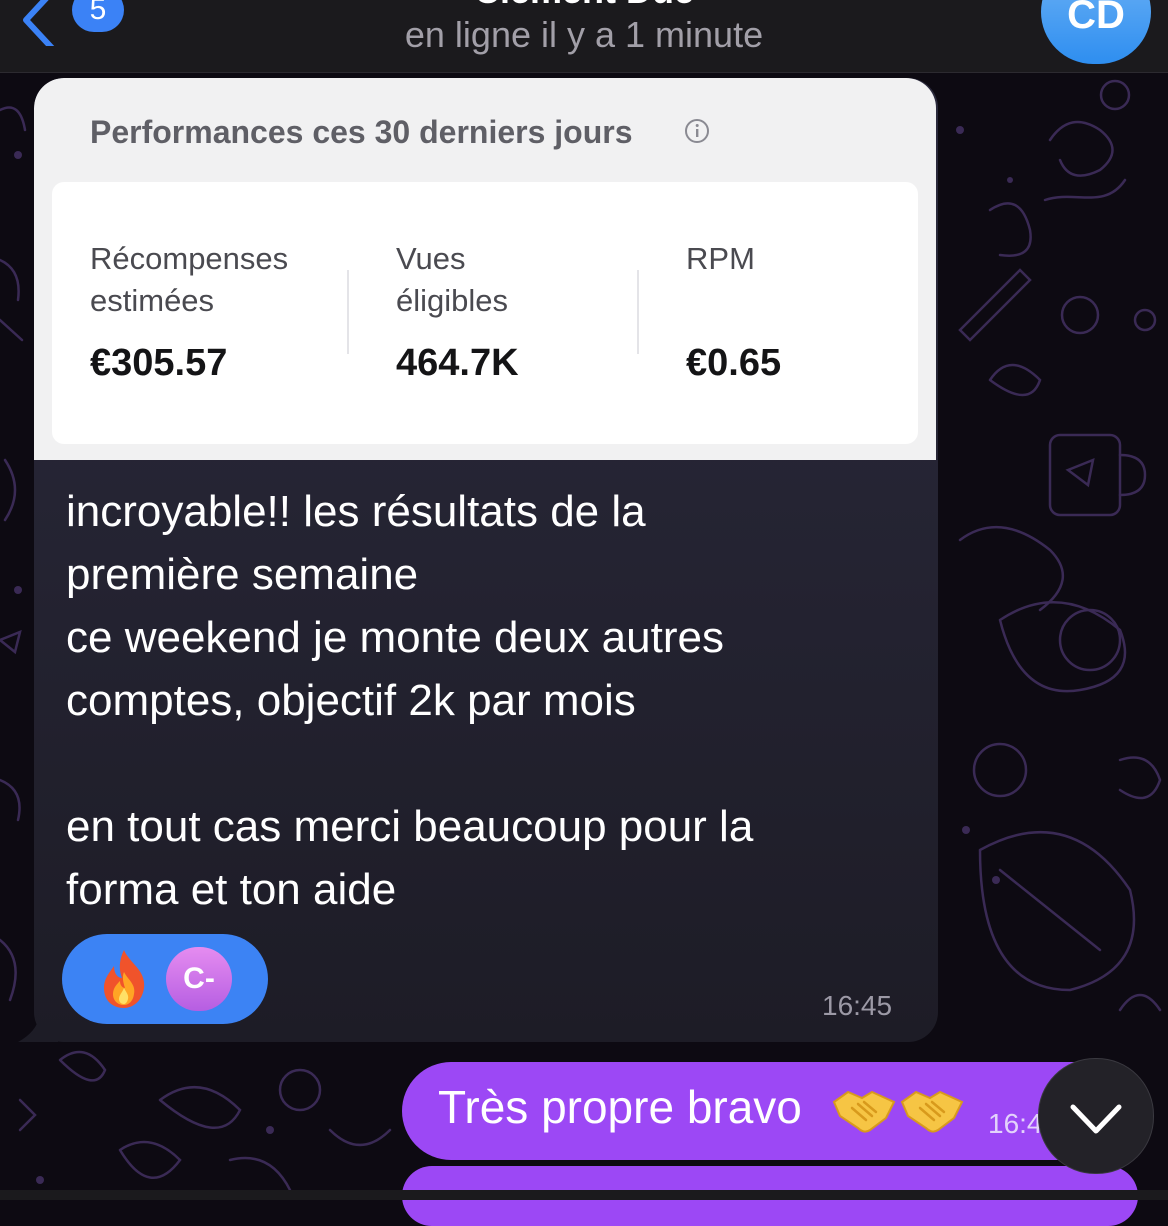 Image resolution: width=1168 pixels, height=1226 pixels. I want to click on stat-value: €305.57, so click(159, 363).